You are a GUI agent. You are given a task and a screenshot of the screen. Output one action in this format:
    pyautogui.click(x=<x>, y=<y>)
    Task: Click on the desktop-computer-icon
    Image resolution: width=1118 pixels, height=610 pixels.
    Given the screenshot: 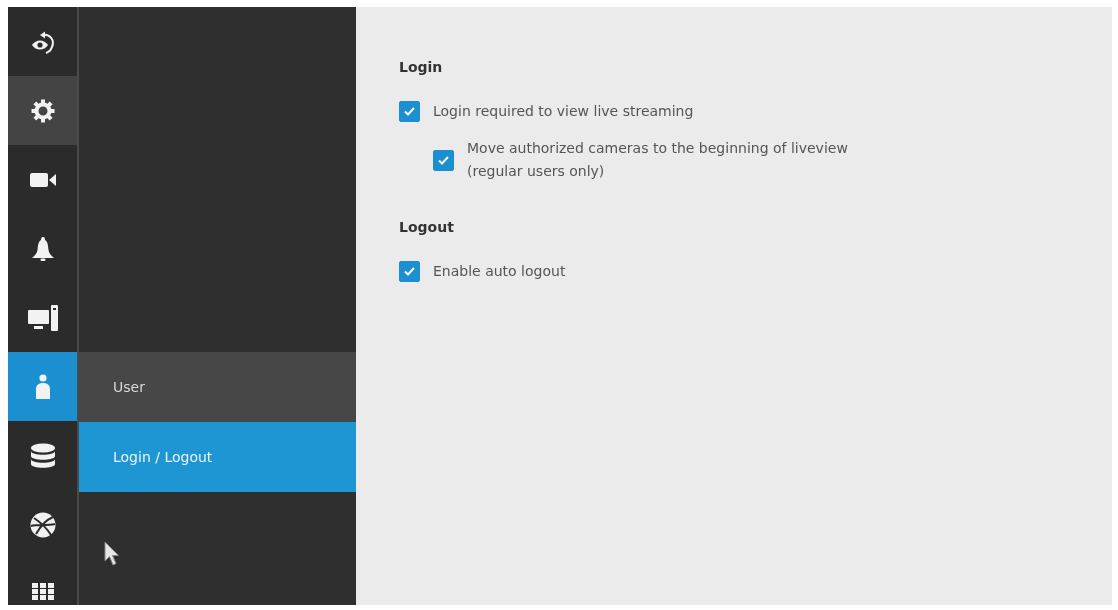 What is the action you would take?
    pyautogui.click(x=42, y=317)
    